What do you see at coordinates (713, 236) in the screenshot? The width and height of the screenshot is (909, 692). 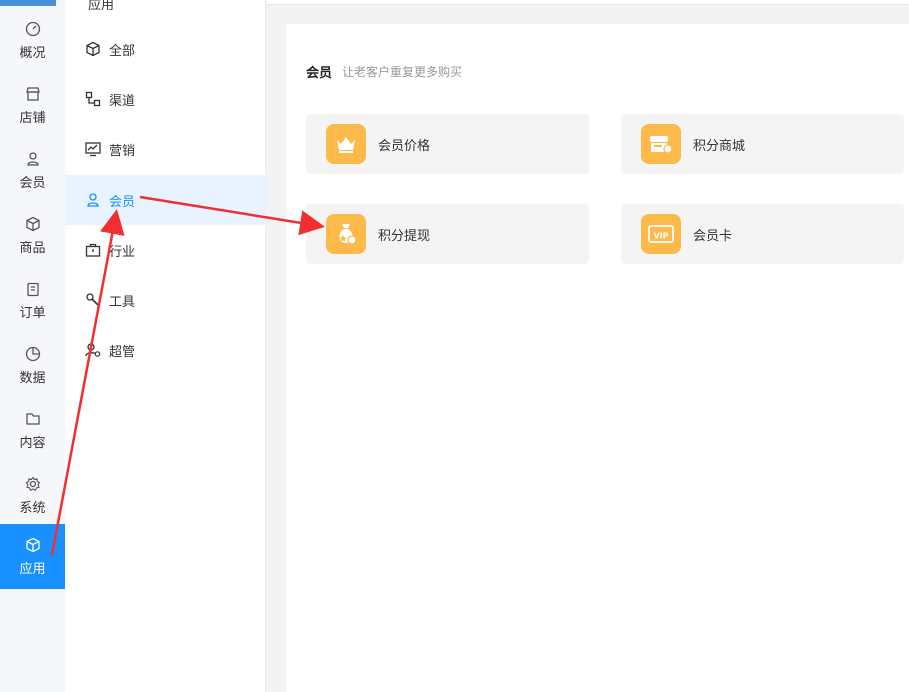 I see `app-card-label: 会员卡` at bounding box center [713, 236].